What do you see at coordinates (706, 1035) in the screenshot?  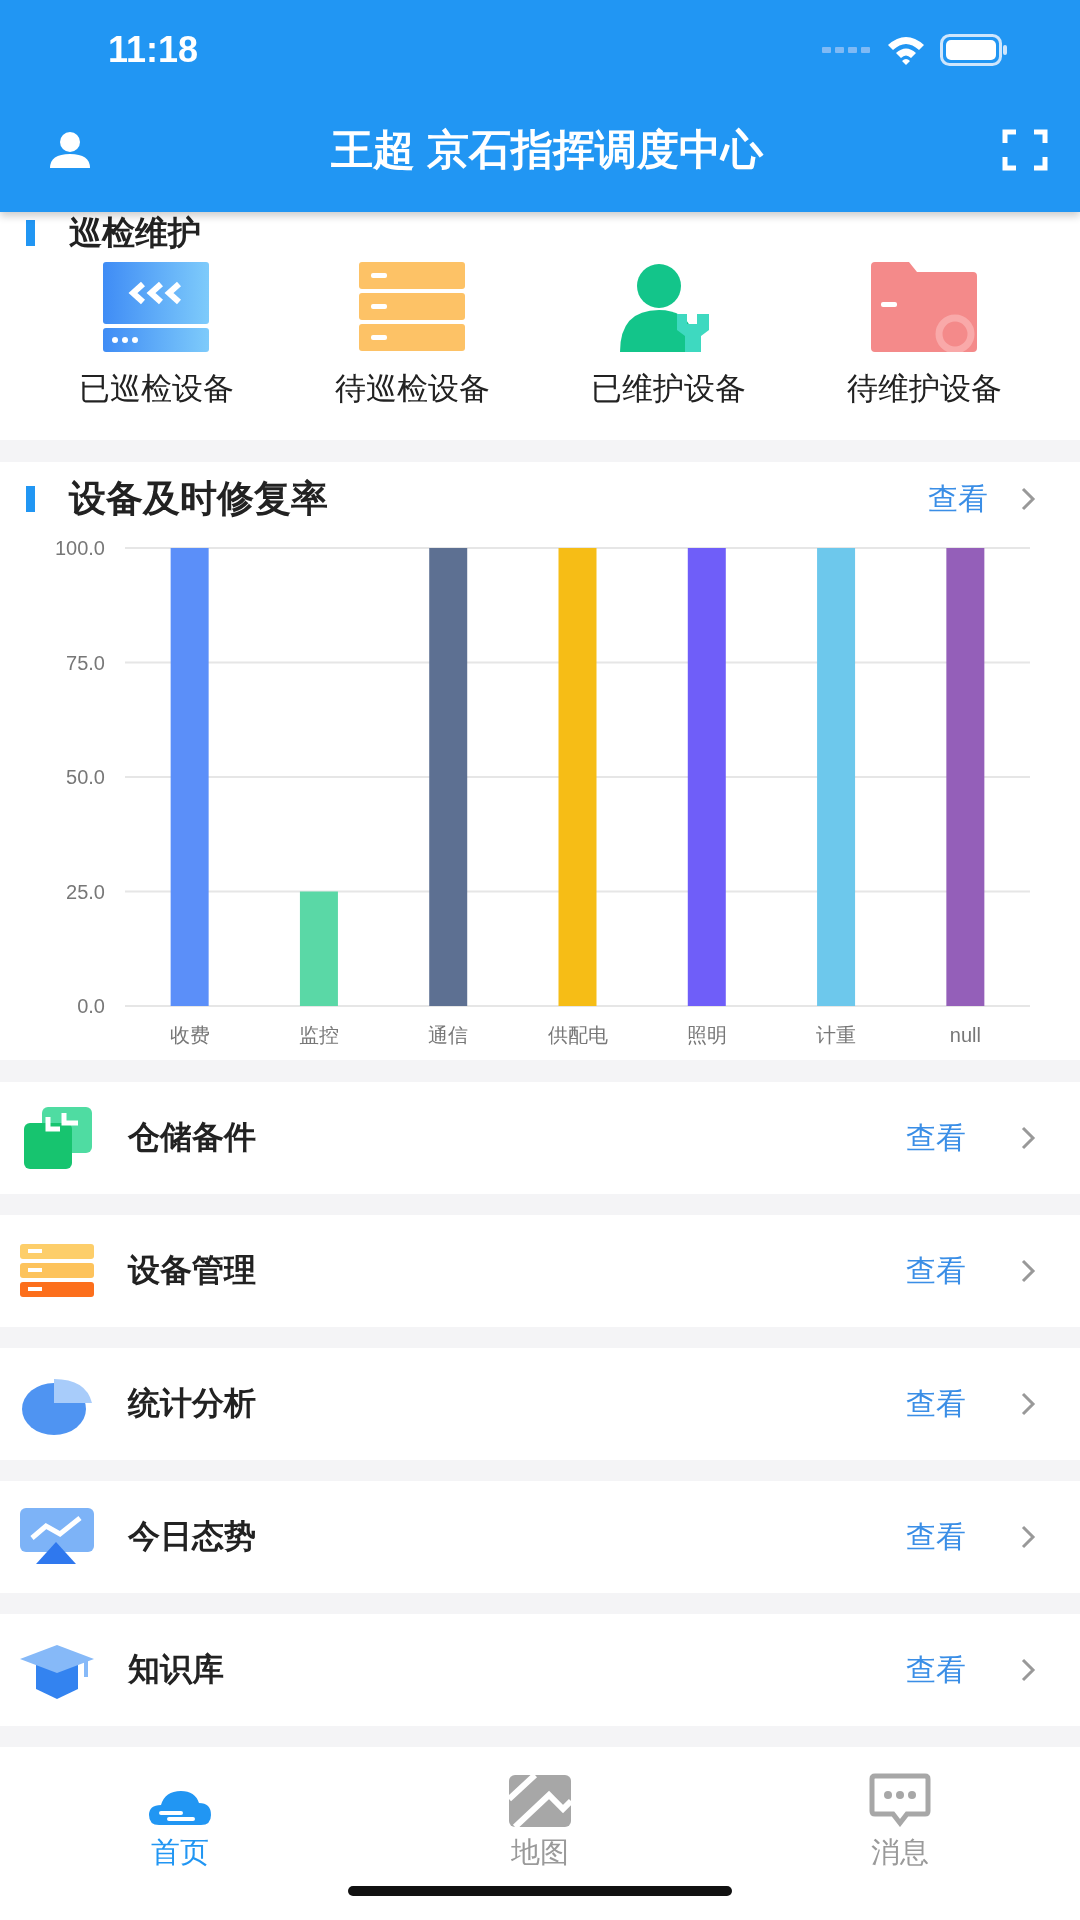 I see `axis-category-label: 照明` at bounding box center [706, 1035].